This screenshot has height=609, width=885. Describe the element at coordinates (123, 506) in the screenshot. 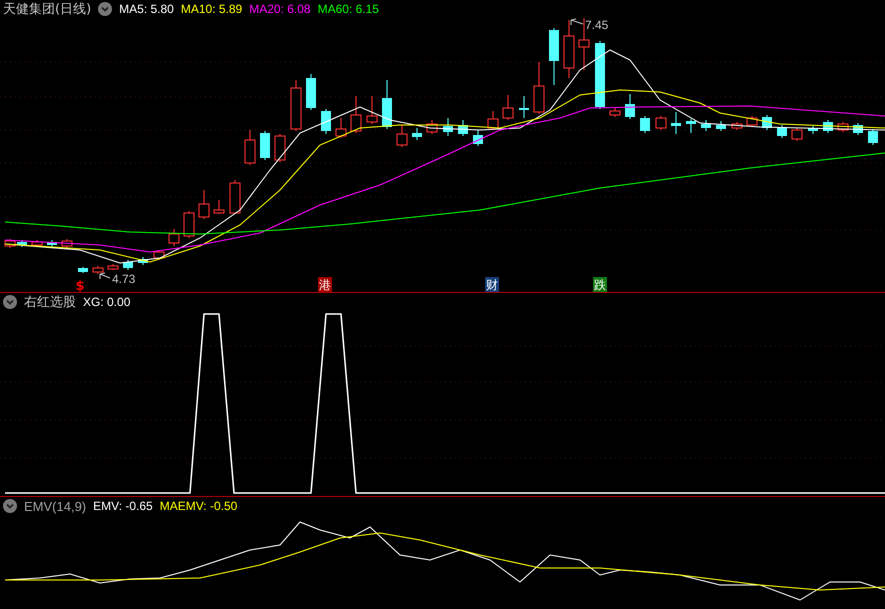

I see `indicator-value: EMV: -0.65` at that location.